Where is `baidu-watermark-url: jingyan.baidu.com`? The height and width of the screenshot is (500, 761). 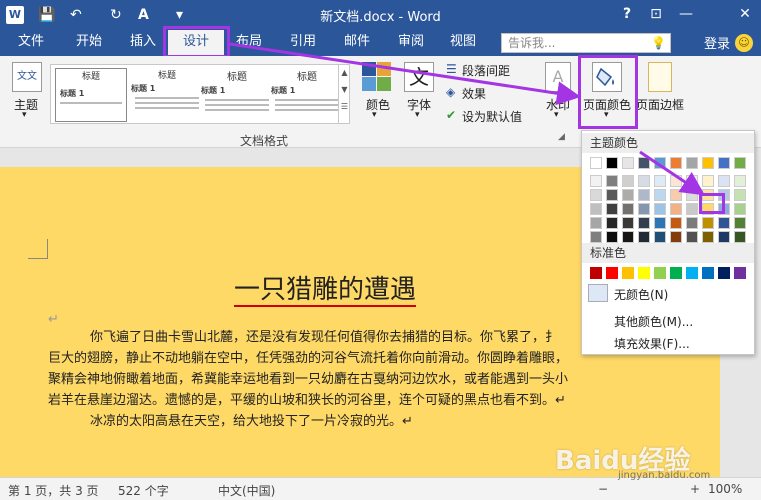
baidu-watermark-url: jingyan.baidu.com is located at coordinates (664, 475).